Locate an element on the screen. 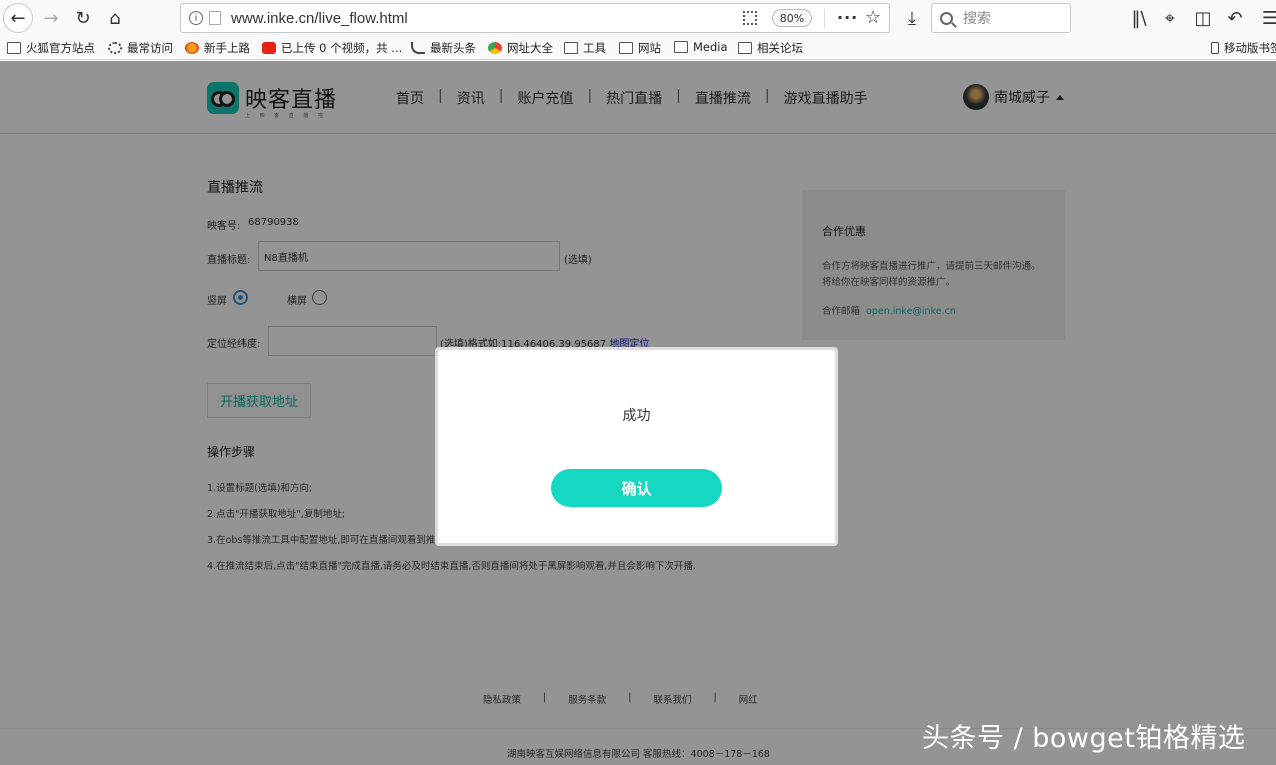  rss-icon is located at coordinates (418, 48).